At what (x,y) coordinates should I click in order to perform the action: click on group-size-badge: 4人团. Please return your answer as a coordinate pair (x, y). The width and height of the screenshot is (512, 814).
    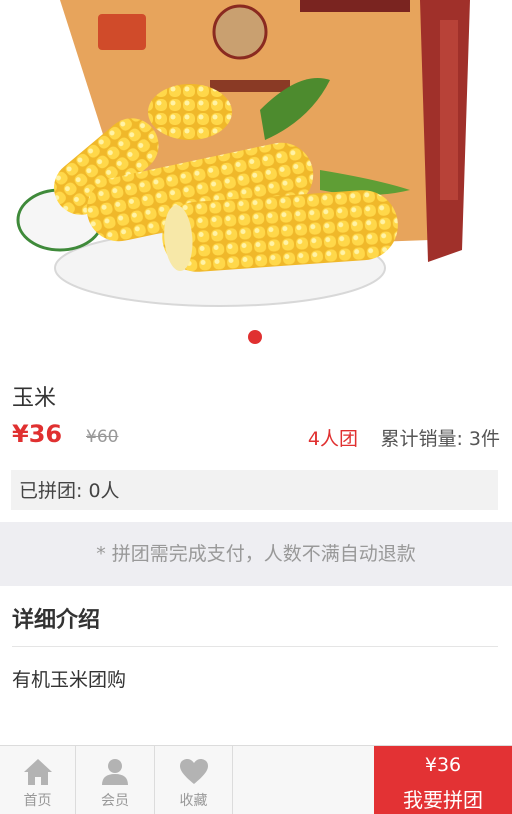
    Looking at the image, I should click on (332, 439).